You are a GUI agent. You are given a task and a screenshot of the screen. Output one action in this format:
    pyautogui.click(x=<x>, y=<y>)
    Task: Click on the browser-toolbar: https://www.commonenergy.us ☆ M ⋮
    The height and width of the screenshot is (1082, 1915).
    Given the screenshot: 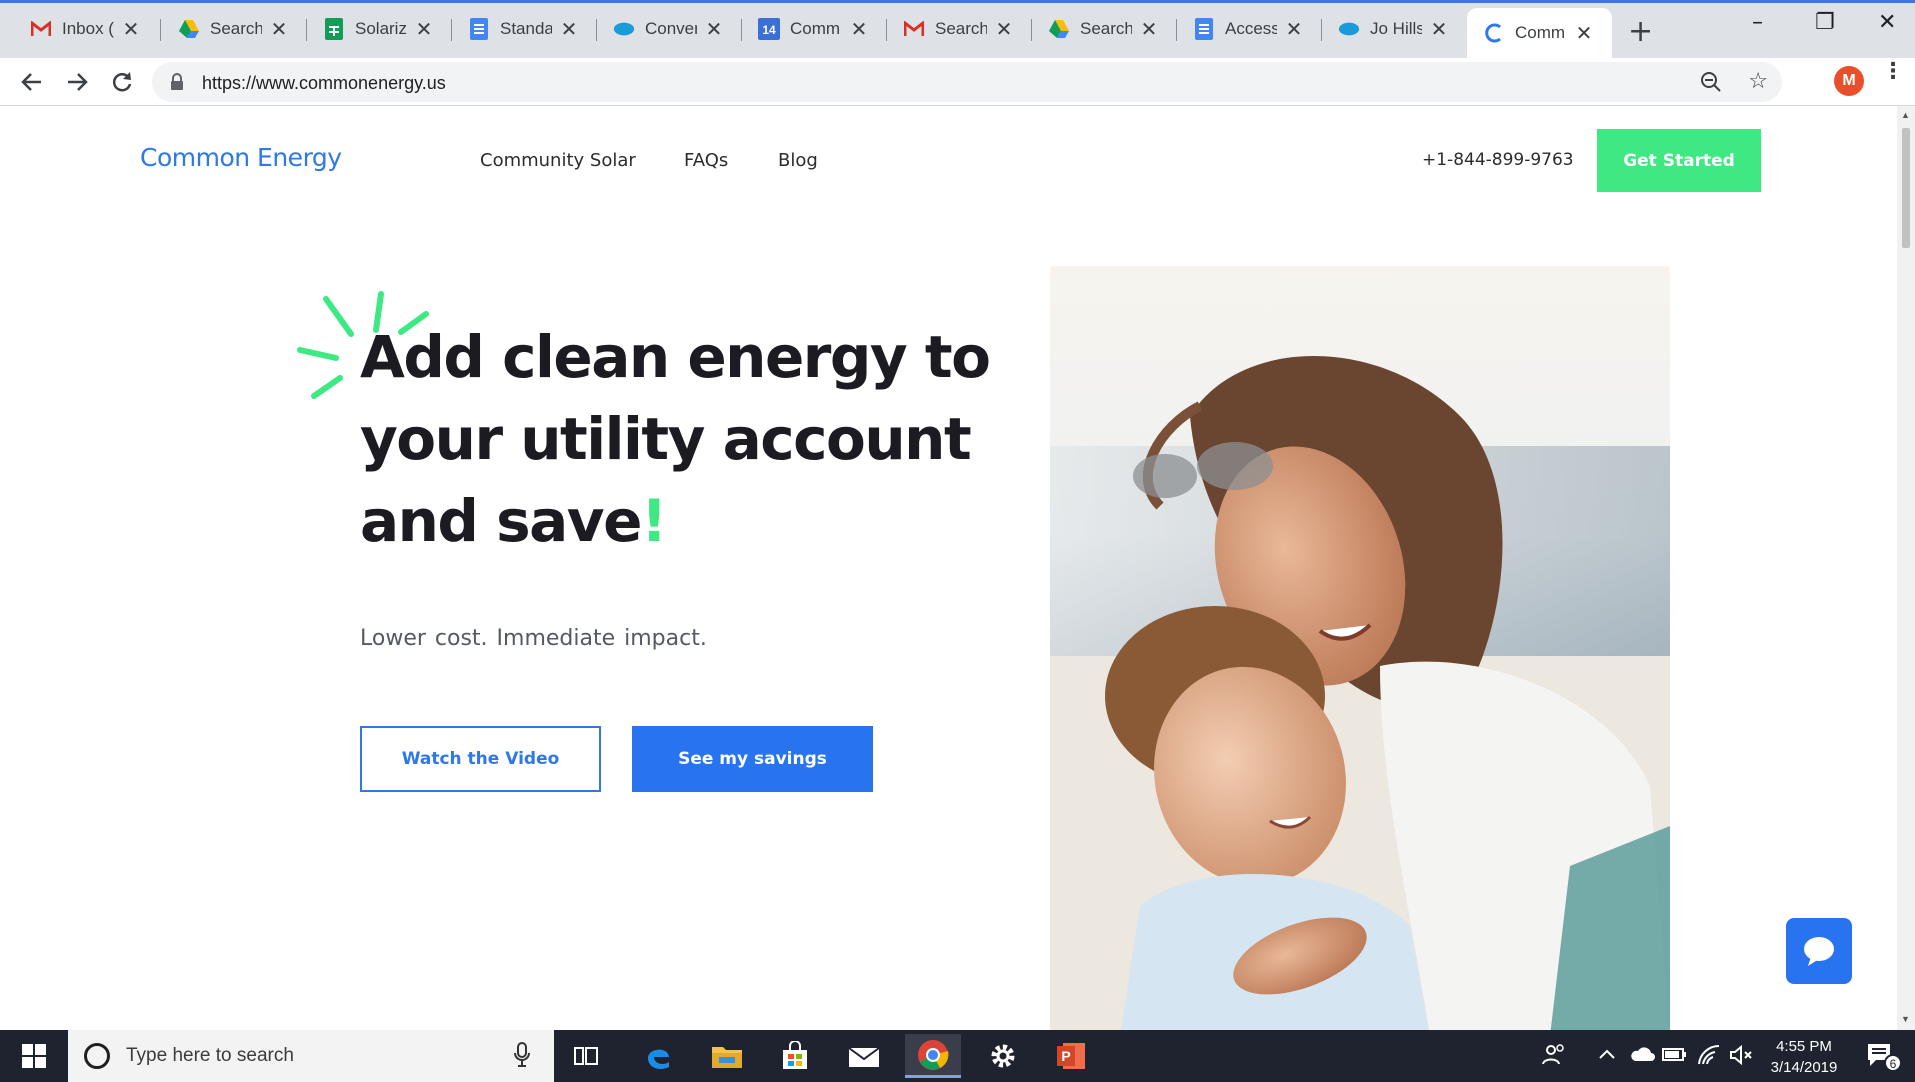 What is the action you would take?
    pyautogui.click(x=957, y=82)
    